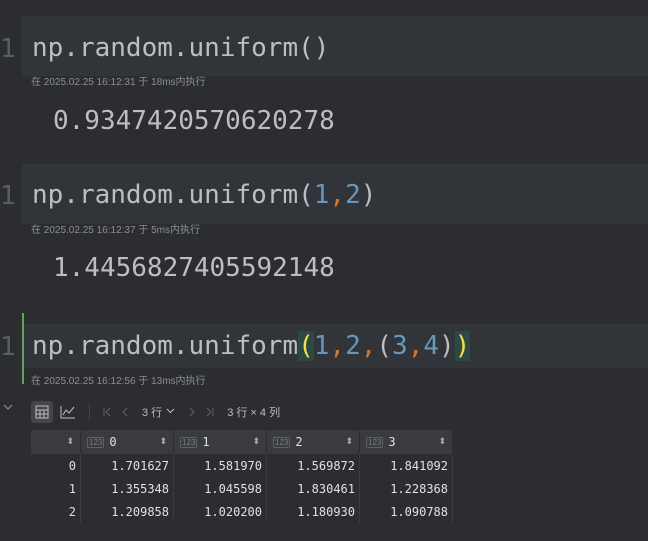 The width and height of the screenshot is (648, 541). What do you see at coordinates (206, 442) in the screenshot?
I see `column-header-label: 1` at bounding box center [206, 442].